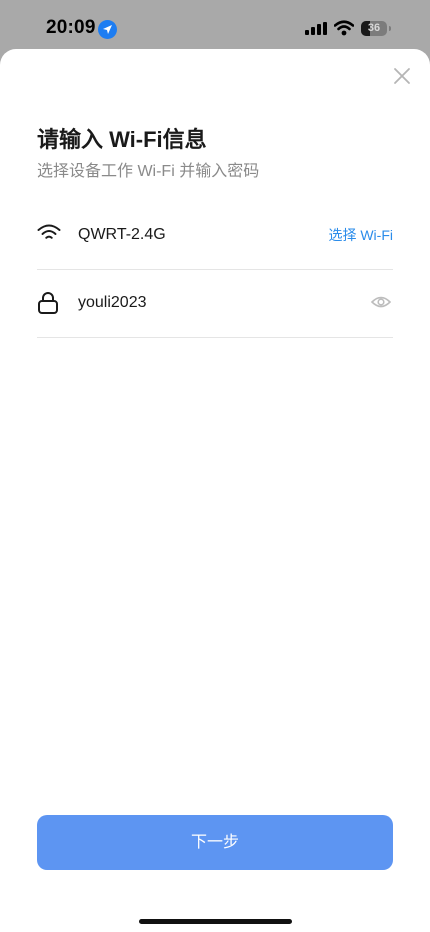 The image size is (430, 932). What do you see at coordinates (215, 842) in the screenshot?
I see `next-step-button: 下一步` at bounding box center [215, 842].